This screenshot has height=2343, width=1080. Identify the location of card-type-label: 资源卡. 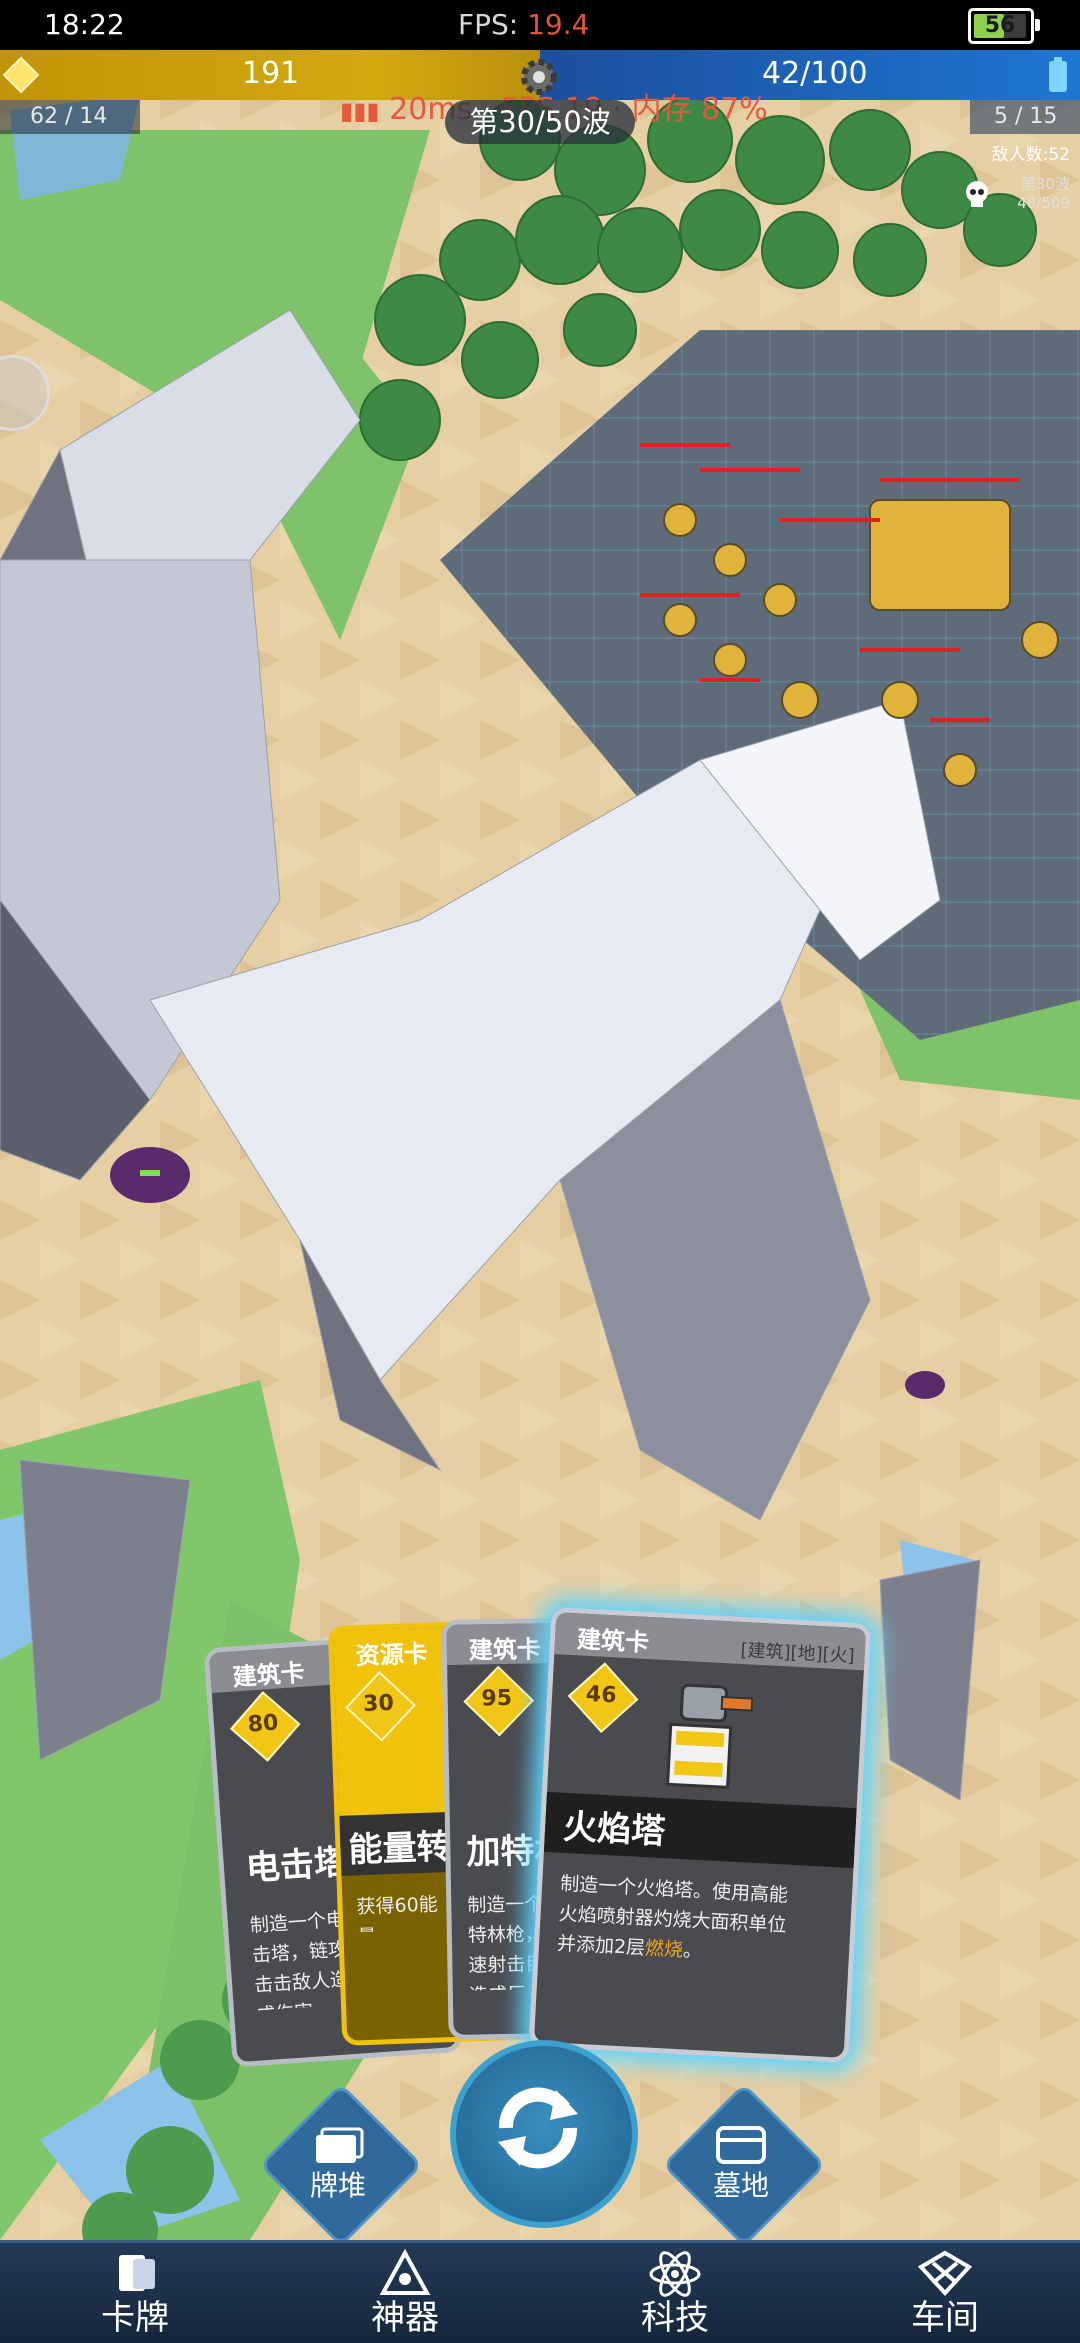
(392, 1655).